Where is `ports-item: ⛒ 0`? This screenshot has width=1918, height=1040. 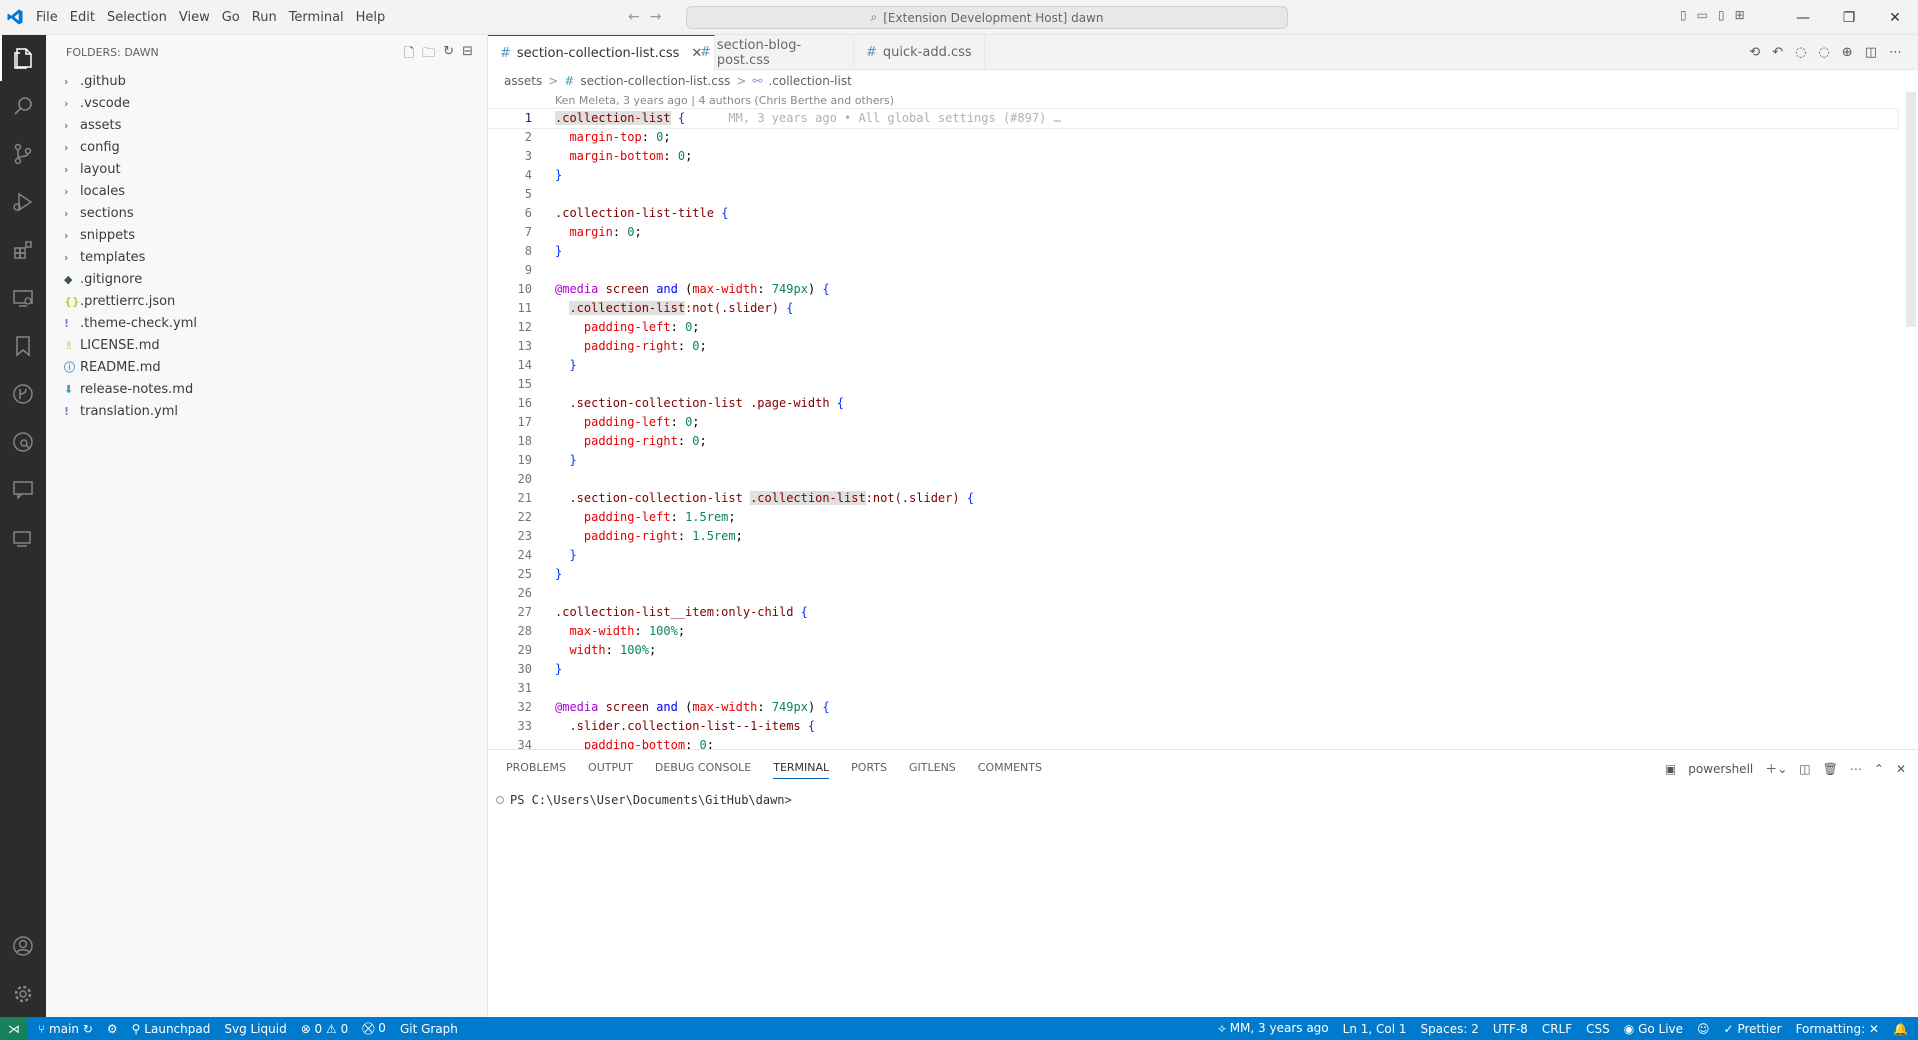
ports-item: ⛒ 0 is located at coordinates (374, 1028).